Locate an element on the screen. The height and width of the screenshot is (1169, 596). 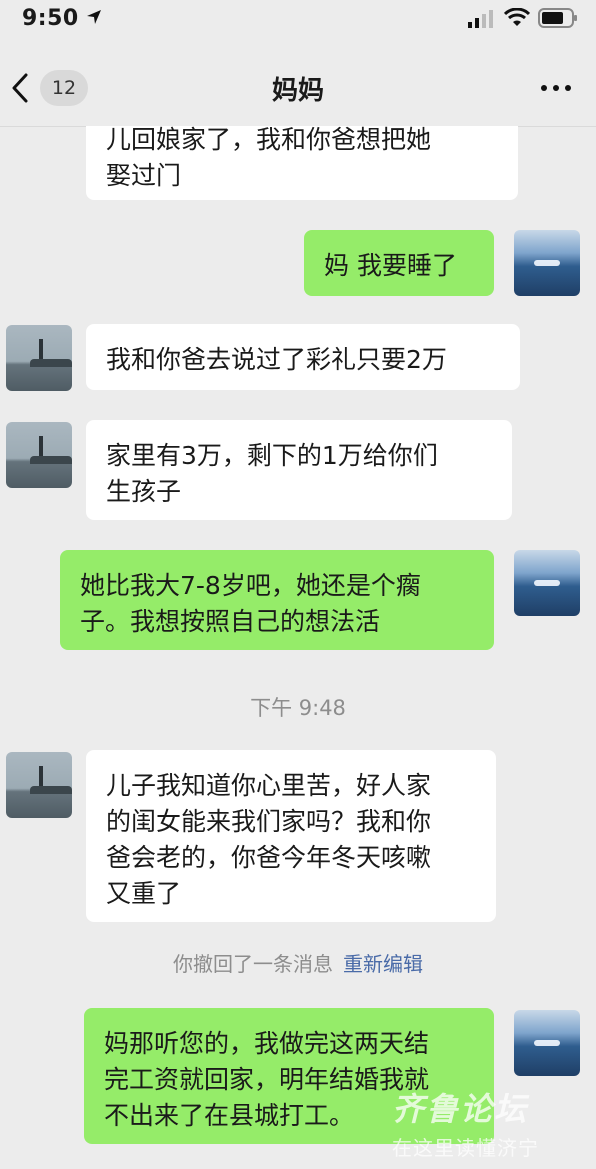
recall-notice-text: 你撤回了一条消息 is located at coordinates (253, 964).